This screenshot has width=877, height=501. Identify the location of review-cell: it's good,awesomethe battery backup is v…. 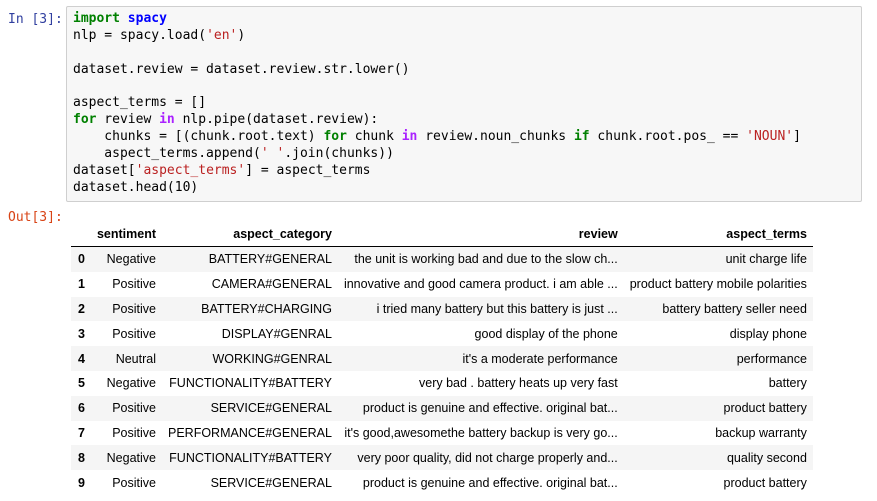
(481, 432).